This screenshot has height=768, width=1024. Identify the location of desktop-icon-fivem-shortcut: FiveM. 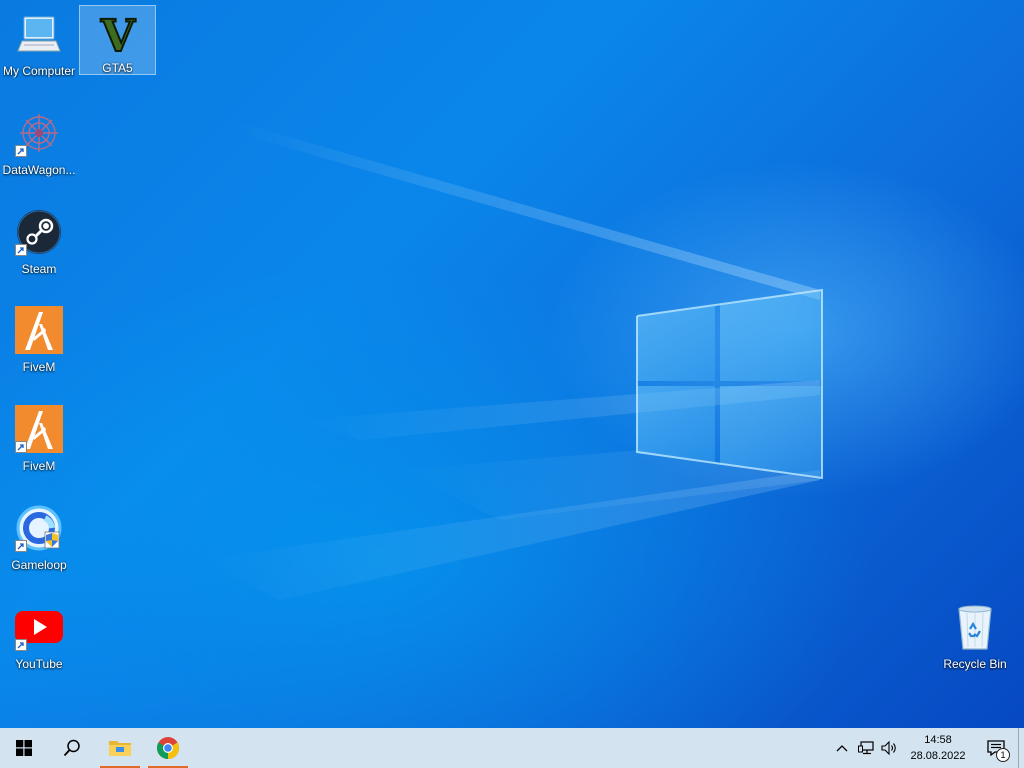
(39, 445).